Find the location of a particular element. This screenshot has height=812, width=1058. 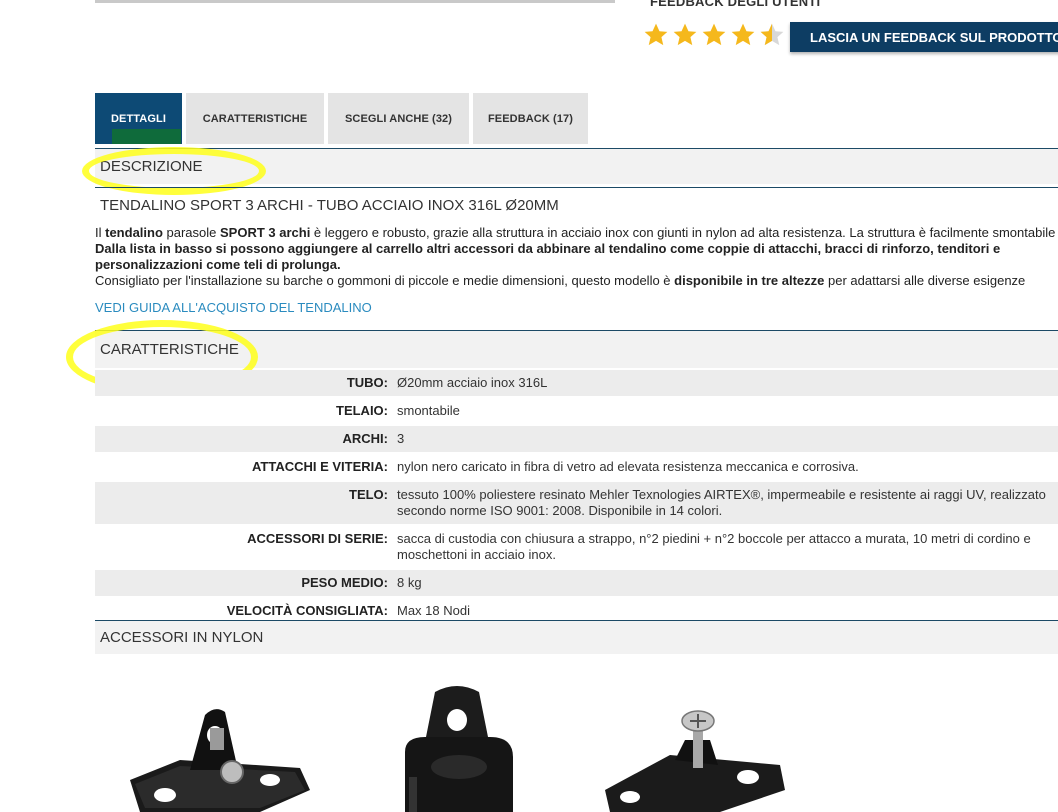

description-heading-text: DESCRIZIONE is located at coordinates (151, 166).